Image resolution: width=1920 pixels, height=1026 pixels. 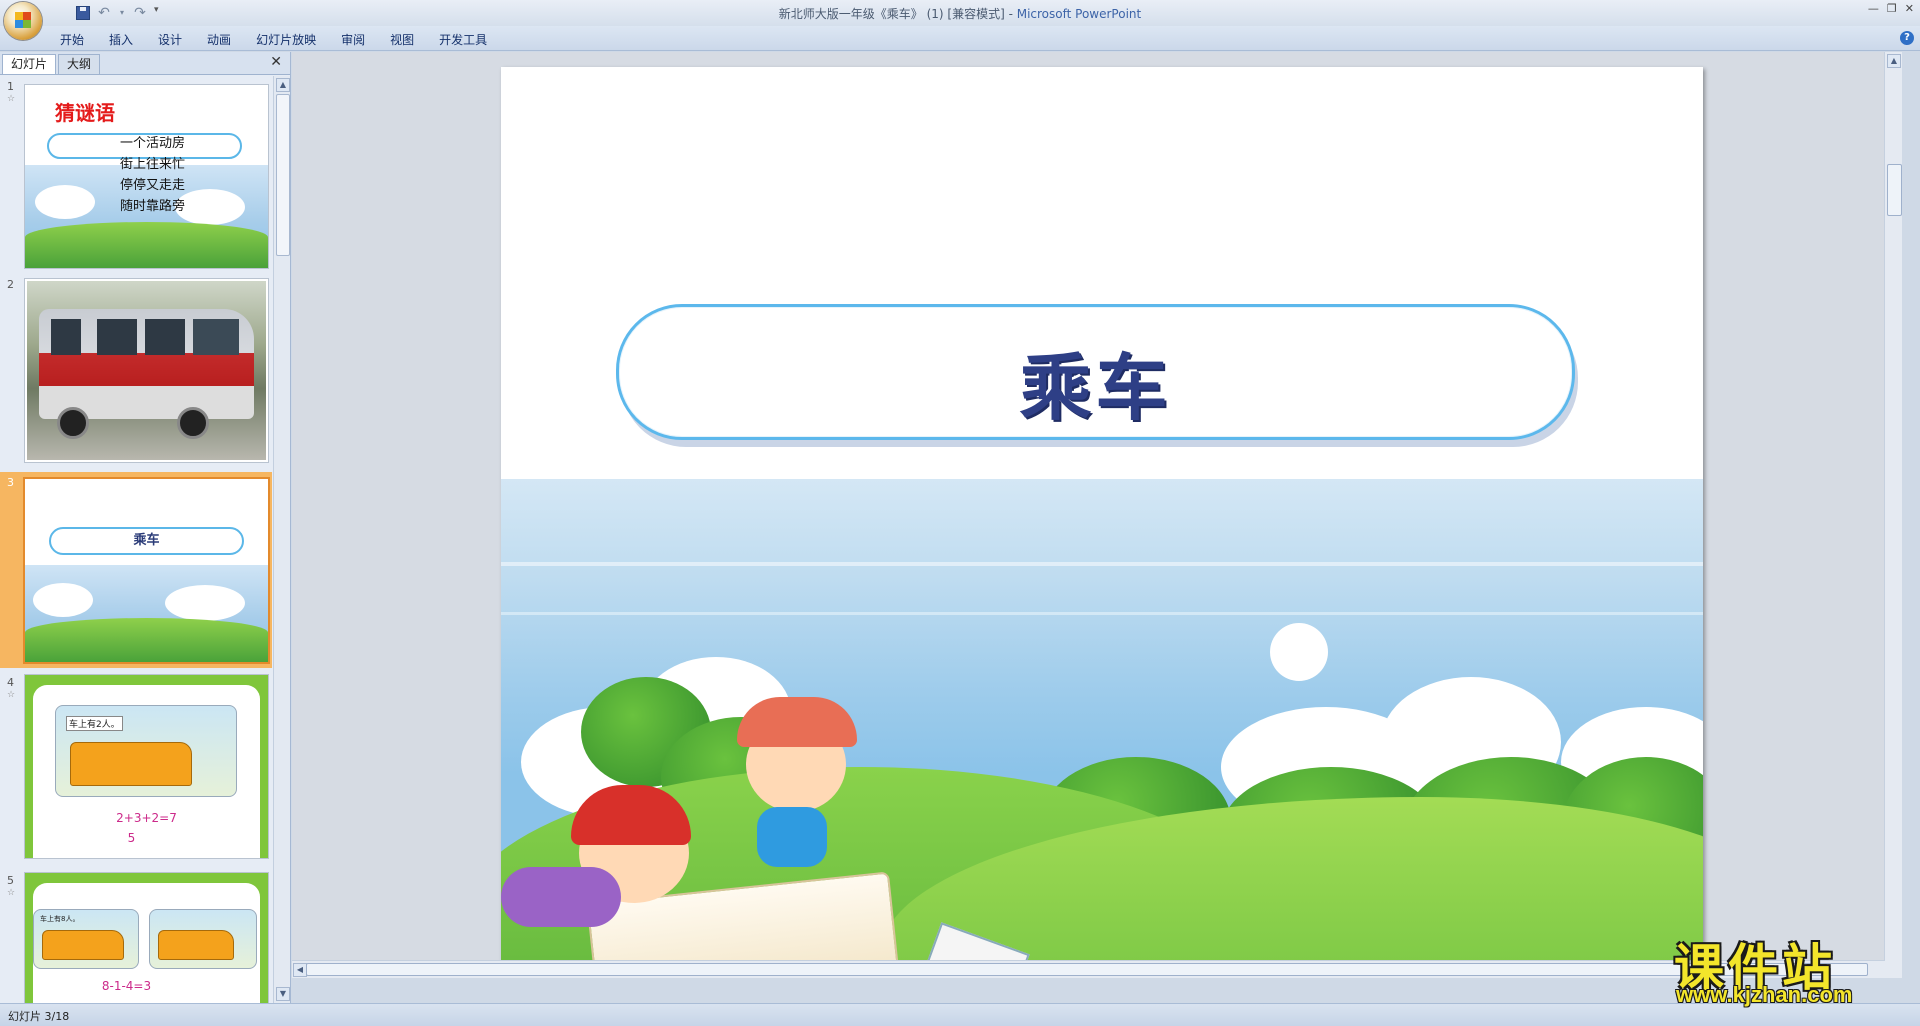 I want to click on thumbnail-row-selected: 3 乘车, so click(x=136, y=570).